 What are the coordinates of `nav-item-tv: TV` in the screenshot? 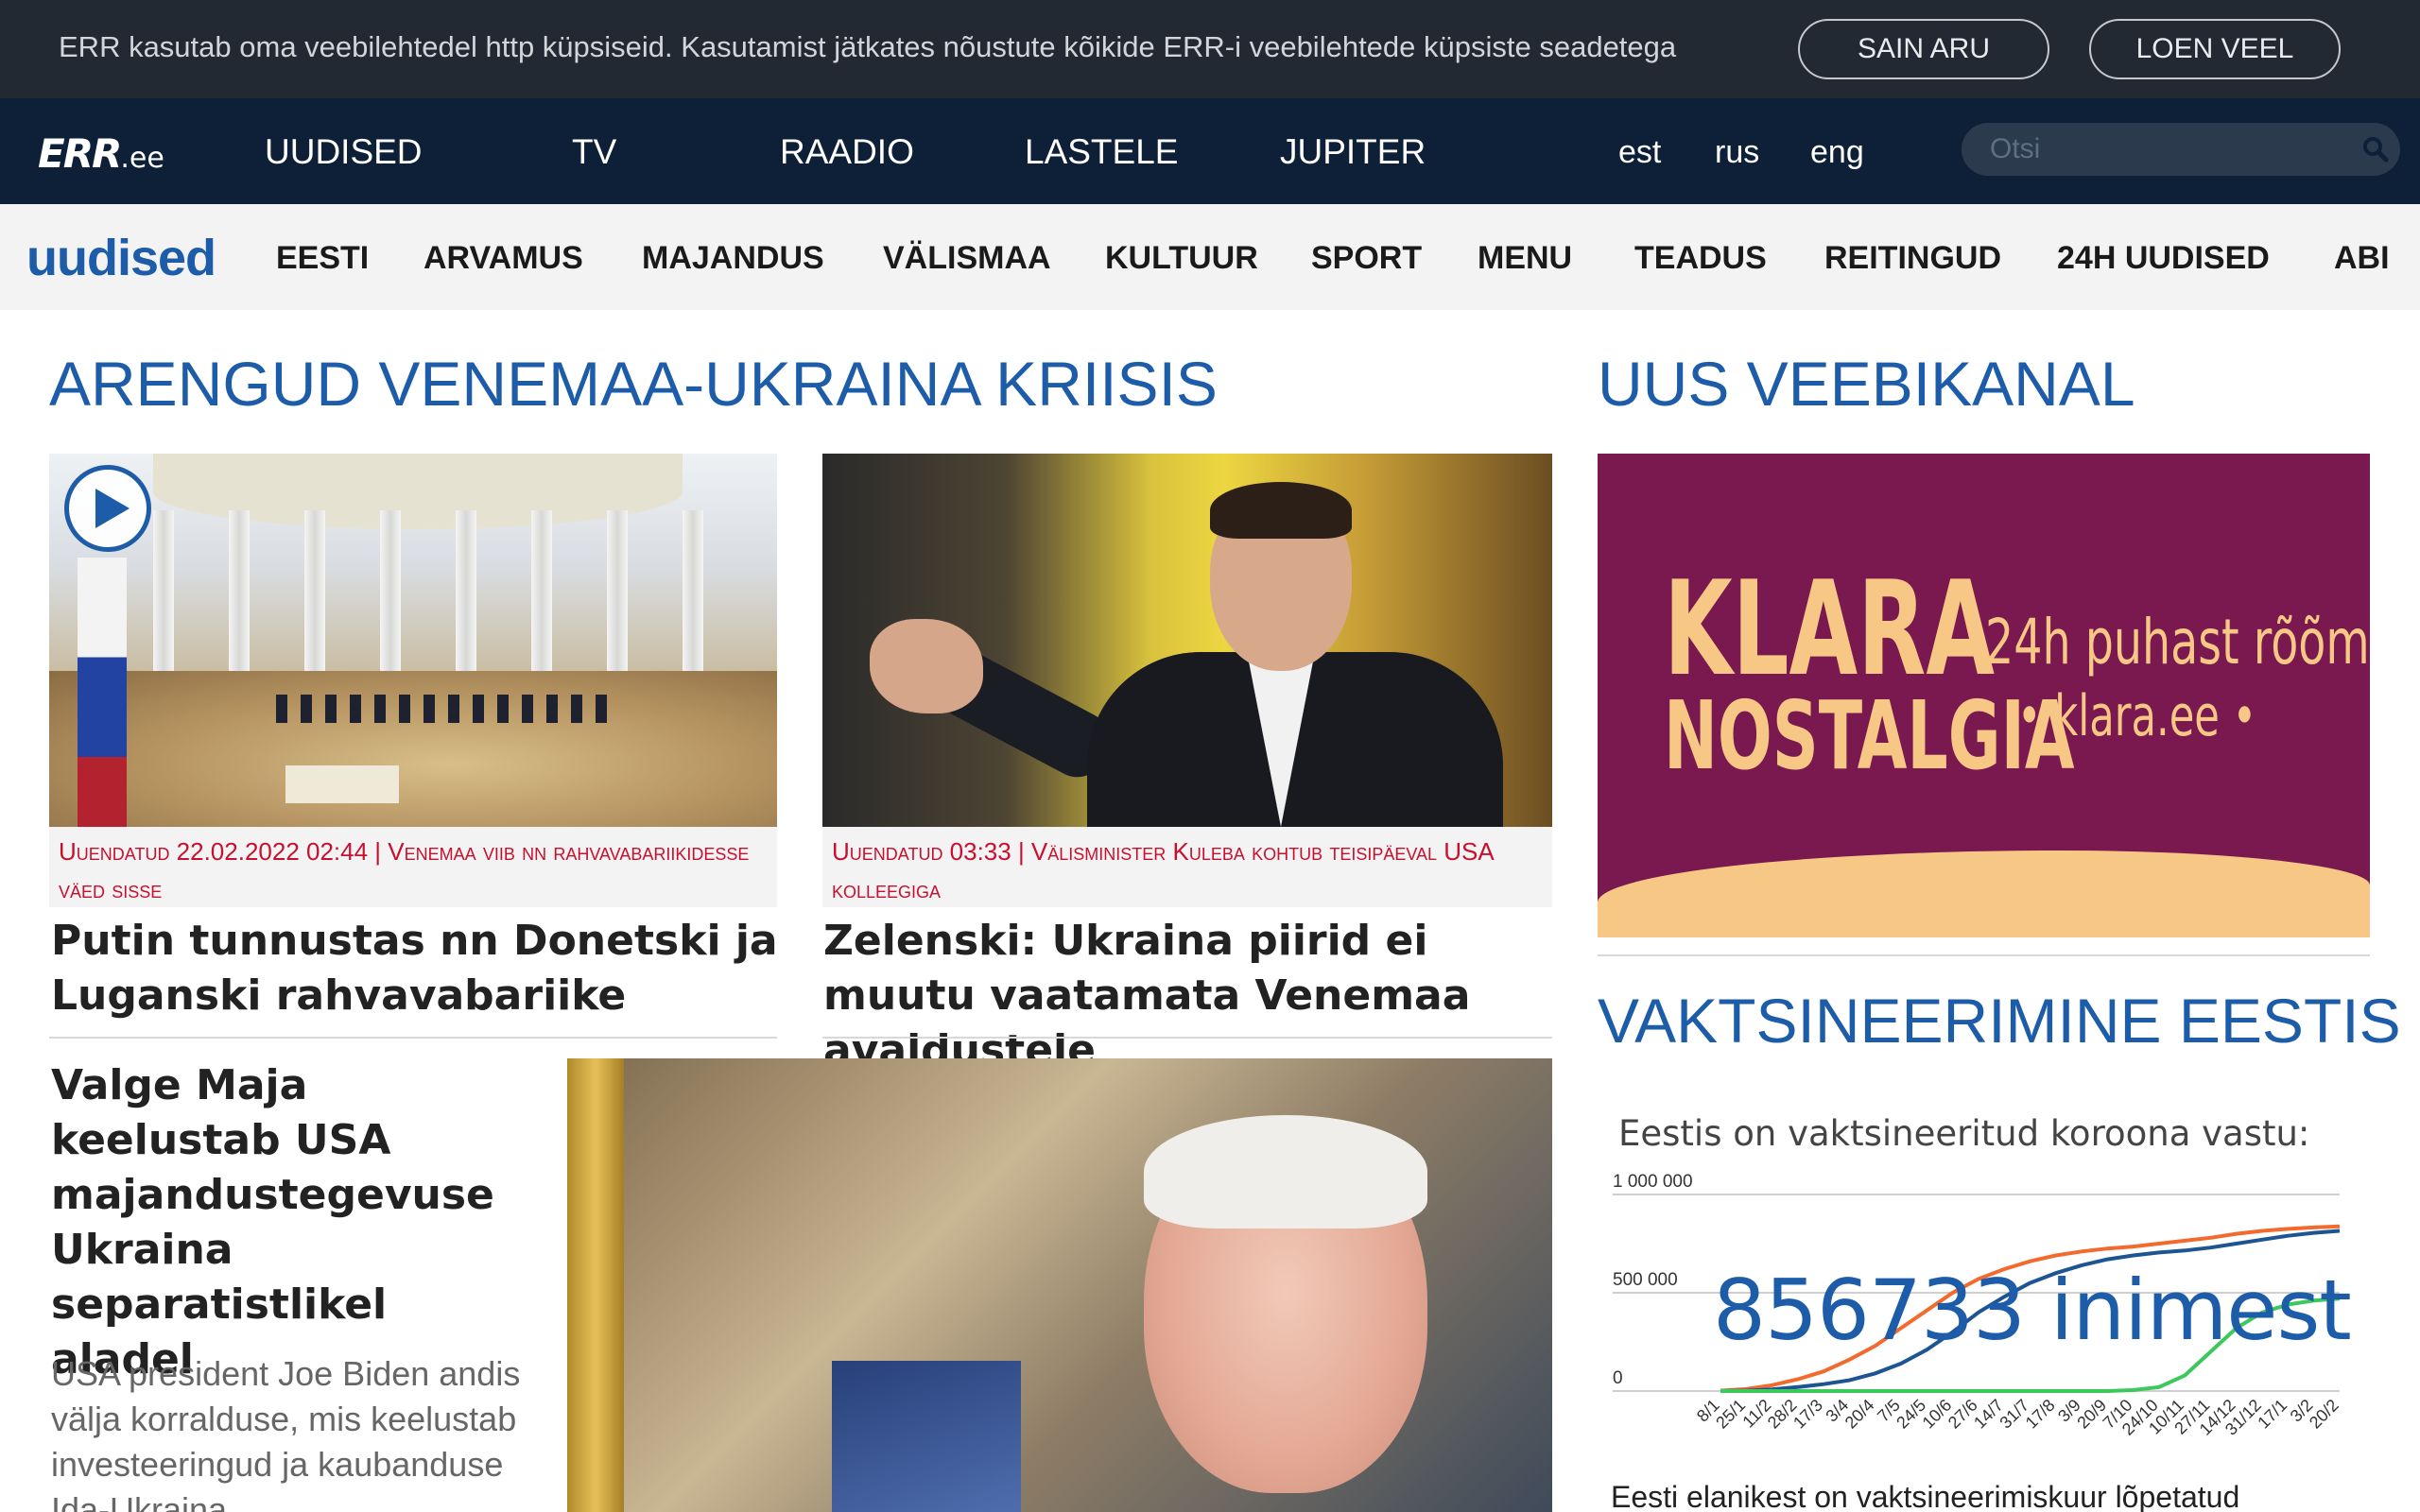 It's located at (594, 152).